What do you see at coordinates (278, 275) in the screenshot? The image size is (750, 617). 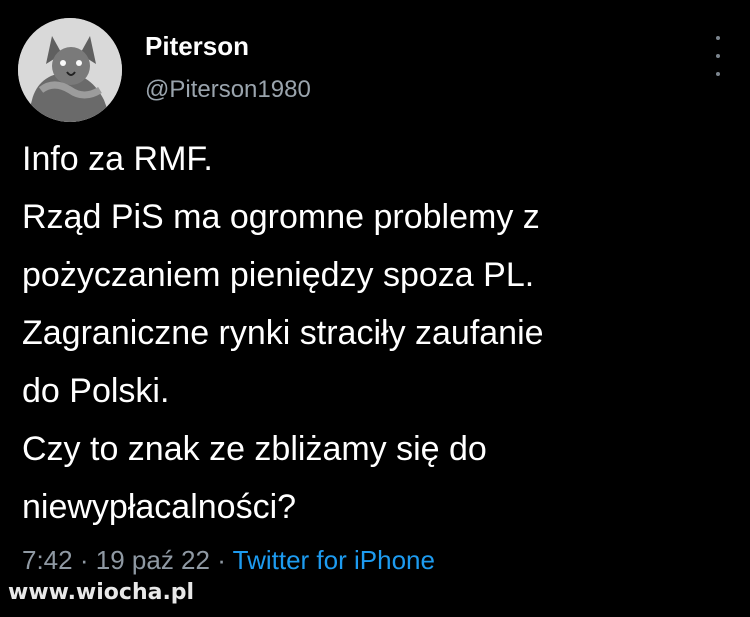 I see `tweet-line: pożyczaniem pieniędzy spoza PL.` at bounding box center [278, 275].